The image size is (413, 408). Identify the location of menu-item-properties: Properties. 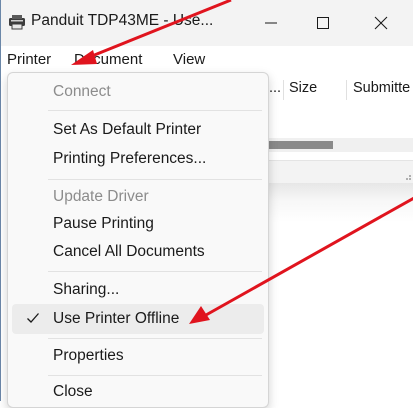
(138, 356).